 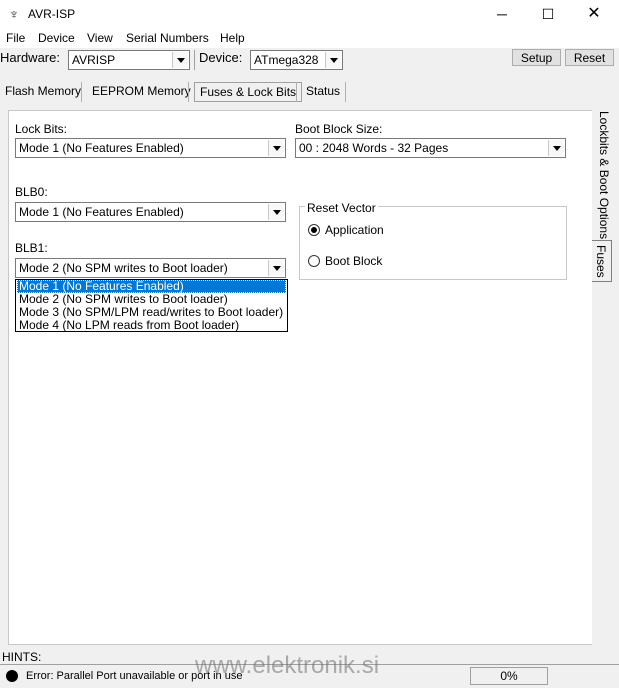 What do you see at coordinates (602, 261) in the screenshot?
I see `side-tab-fuses: Fuses` at bounding box center [602, 261].